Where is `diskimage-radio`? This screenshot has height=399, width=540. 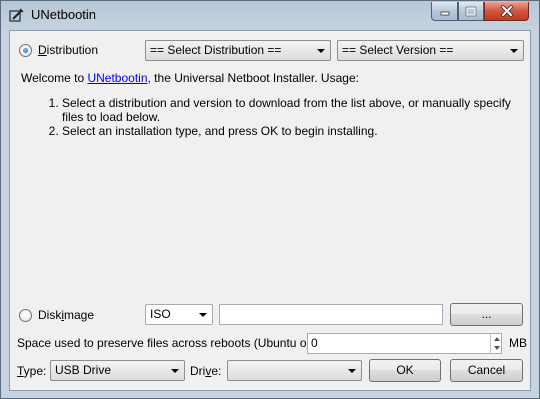
diskimage-radio is located at coordinates (25, 315).